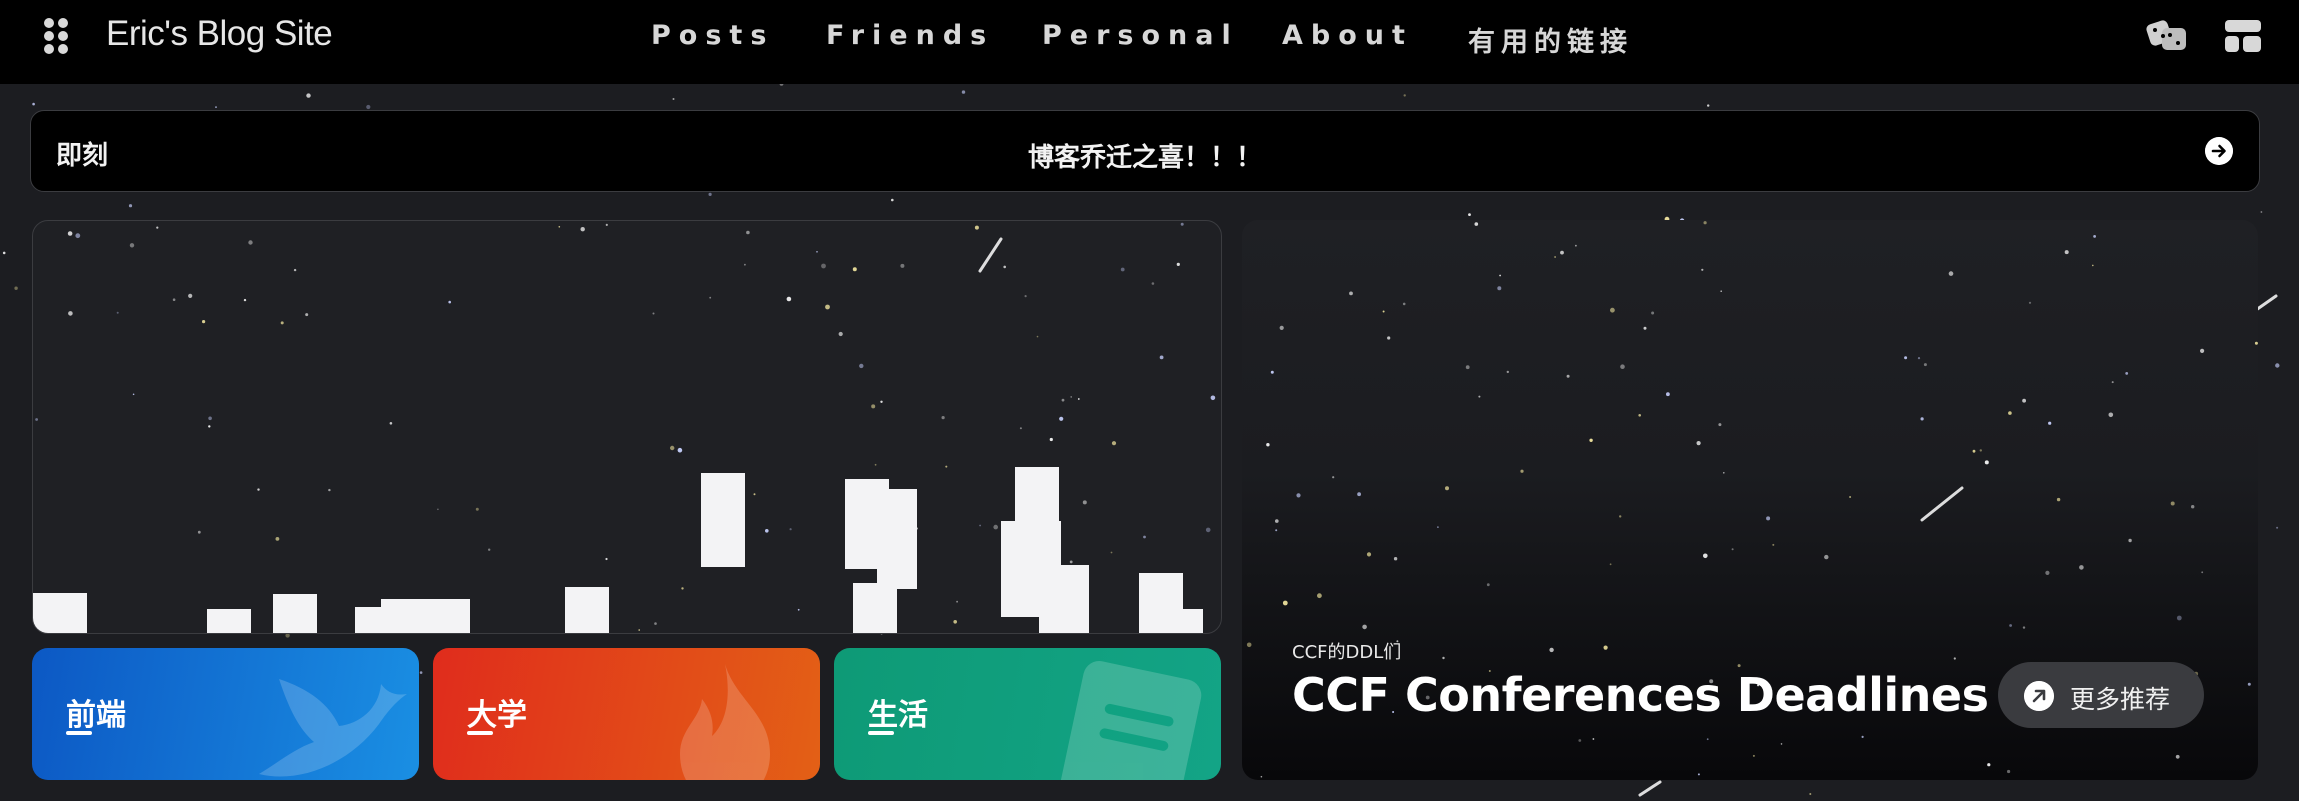 The height and width of the screenshot is (801, 2299). What do you see at coordinates (225, 714) in the screenshot?
I see `category-card-frontend: 前端` at bounding box center [225, 714].